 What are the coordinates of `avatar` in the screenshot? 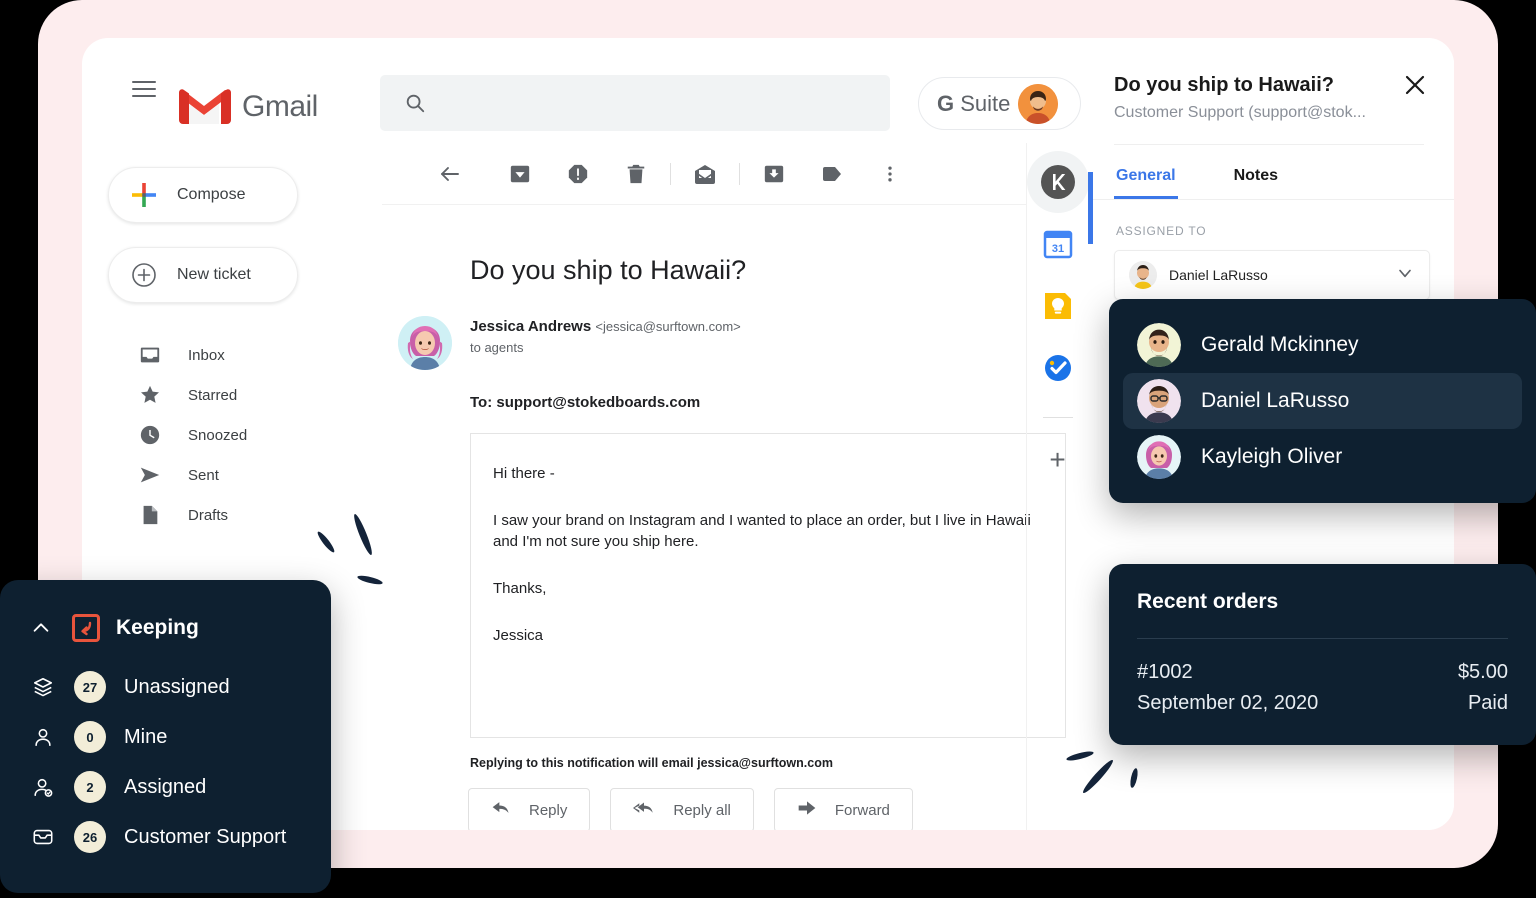 It's located at (425, 343).